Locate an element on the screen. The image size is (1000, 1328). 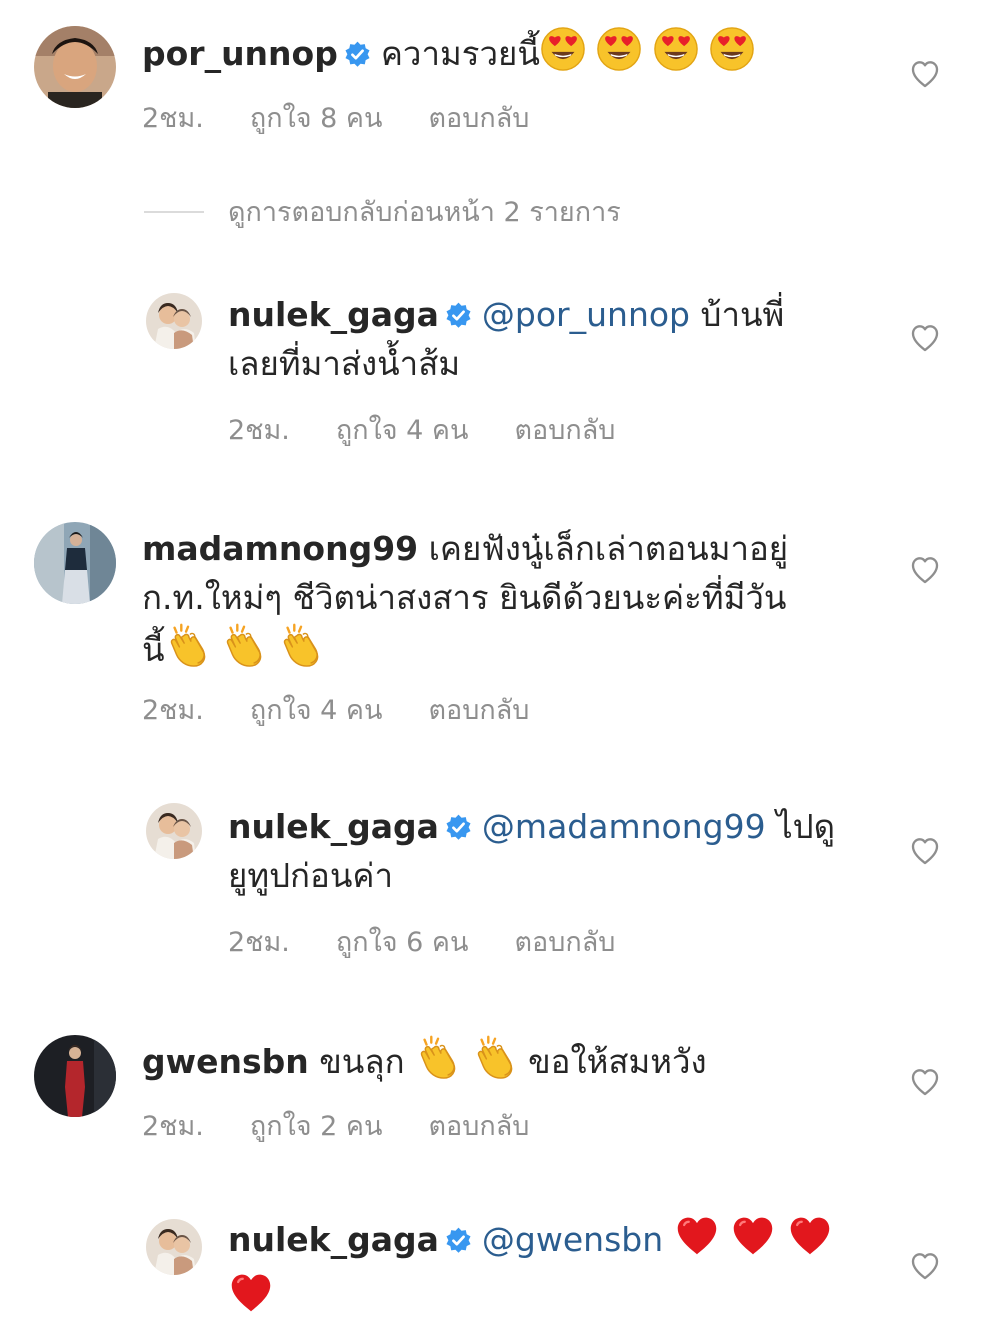
comment-text: gwensbn ขนลุก ขอให้สมหวัง is located at coordinates (424, 1063).